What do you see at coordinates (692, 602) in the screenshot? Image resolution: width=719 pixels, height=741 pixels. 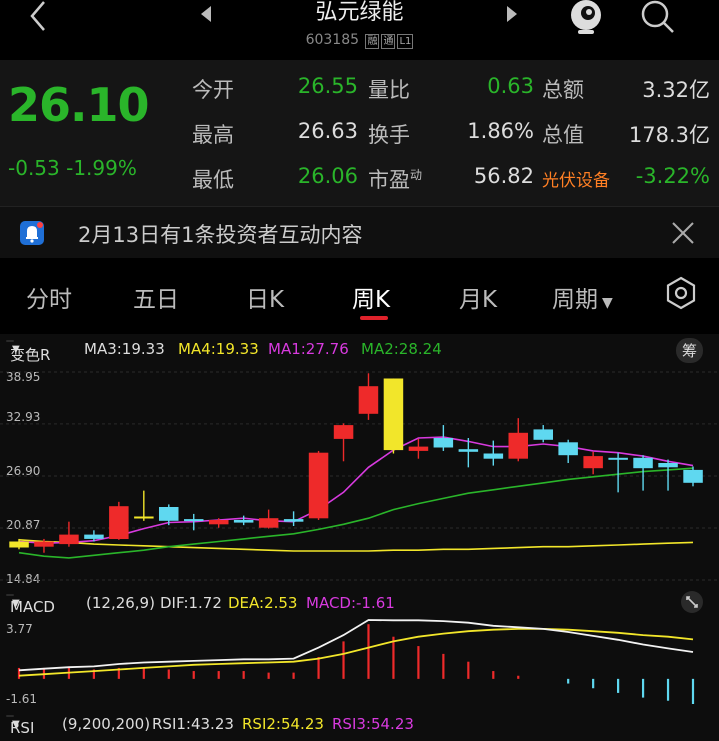 I see `expand-icon` at bounding box center [692, 602].